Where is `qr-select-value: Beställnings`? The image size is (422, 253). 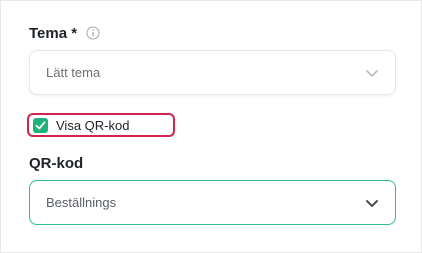 qr-select-value: Beställnings is located at coordinates (81, 202).